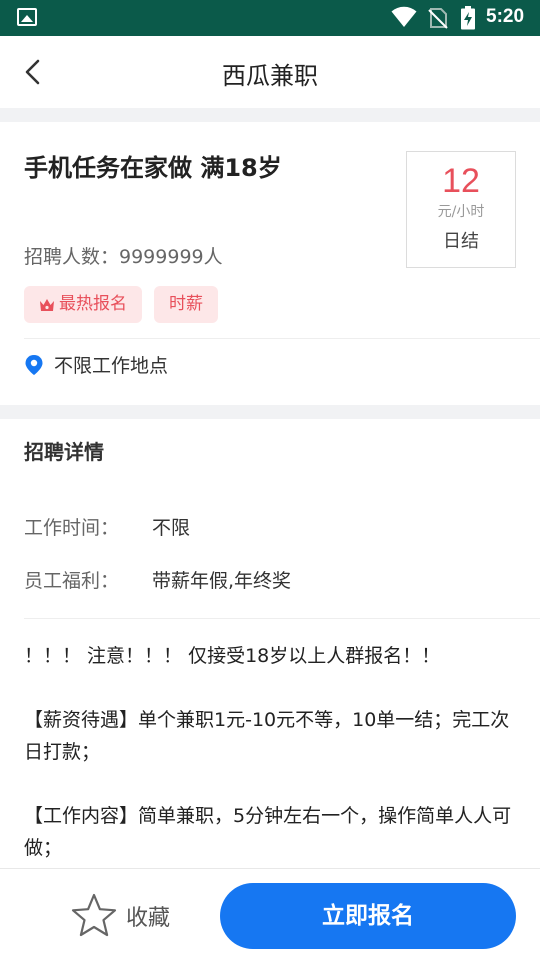 The width and height of the screenshot is (540, 960). What do you see at coordinates (148, 918) in the screenshot?
I see `favorite-label: 收藏` at bounding box center [148, 918].